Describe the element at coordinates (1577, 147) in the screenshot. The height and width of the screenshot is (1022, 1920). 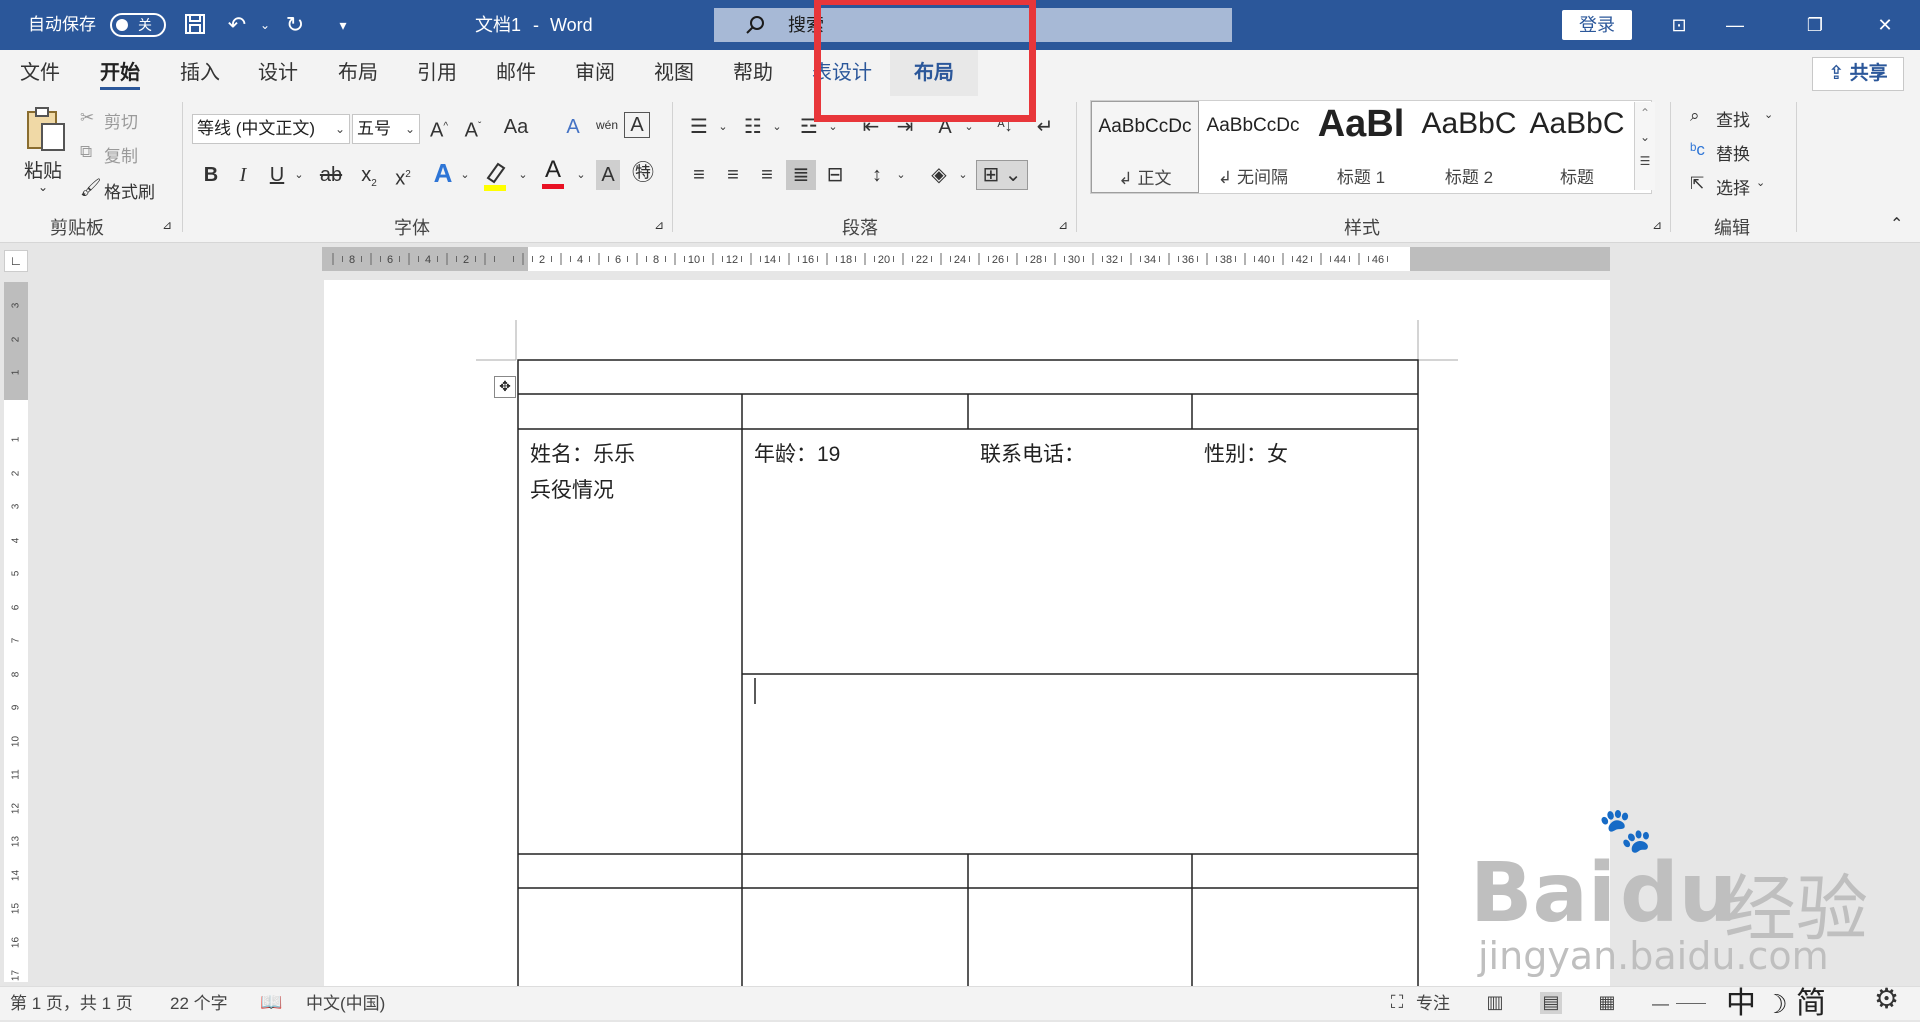
I see `style-title: AaBbC 标题` at that location.